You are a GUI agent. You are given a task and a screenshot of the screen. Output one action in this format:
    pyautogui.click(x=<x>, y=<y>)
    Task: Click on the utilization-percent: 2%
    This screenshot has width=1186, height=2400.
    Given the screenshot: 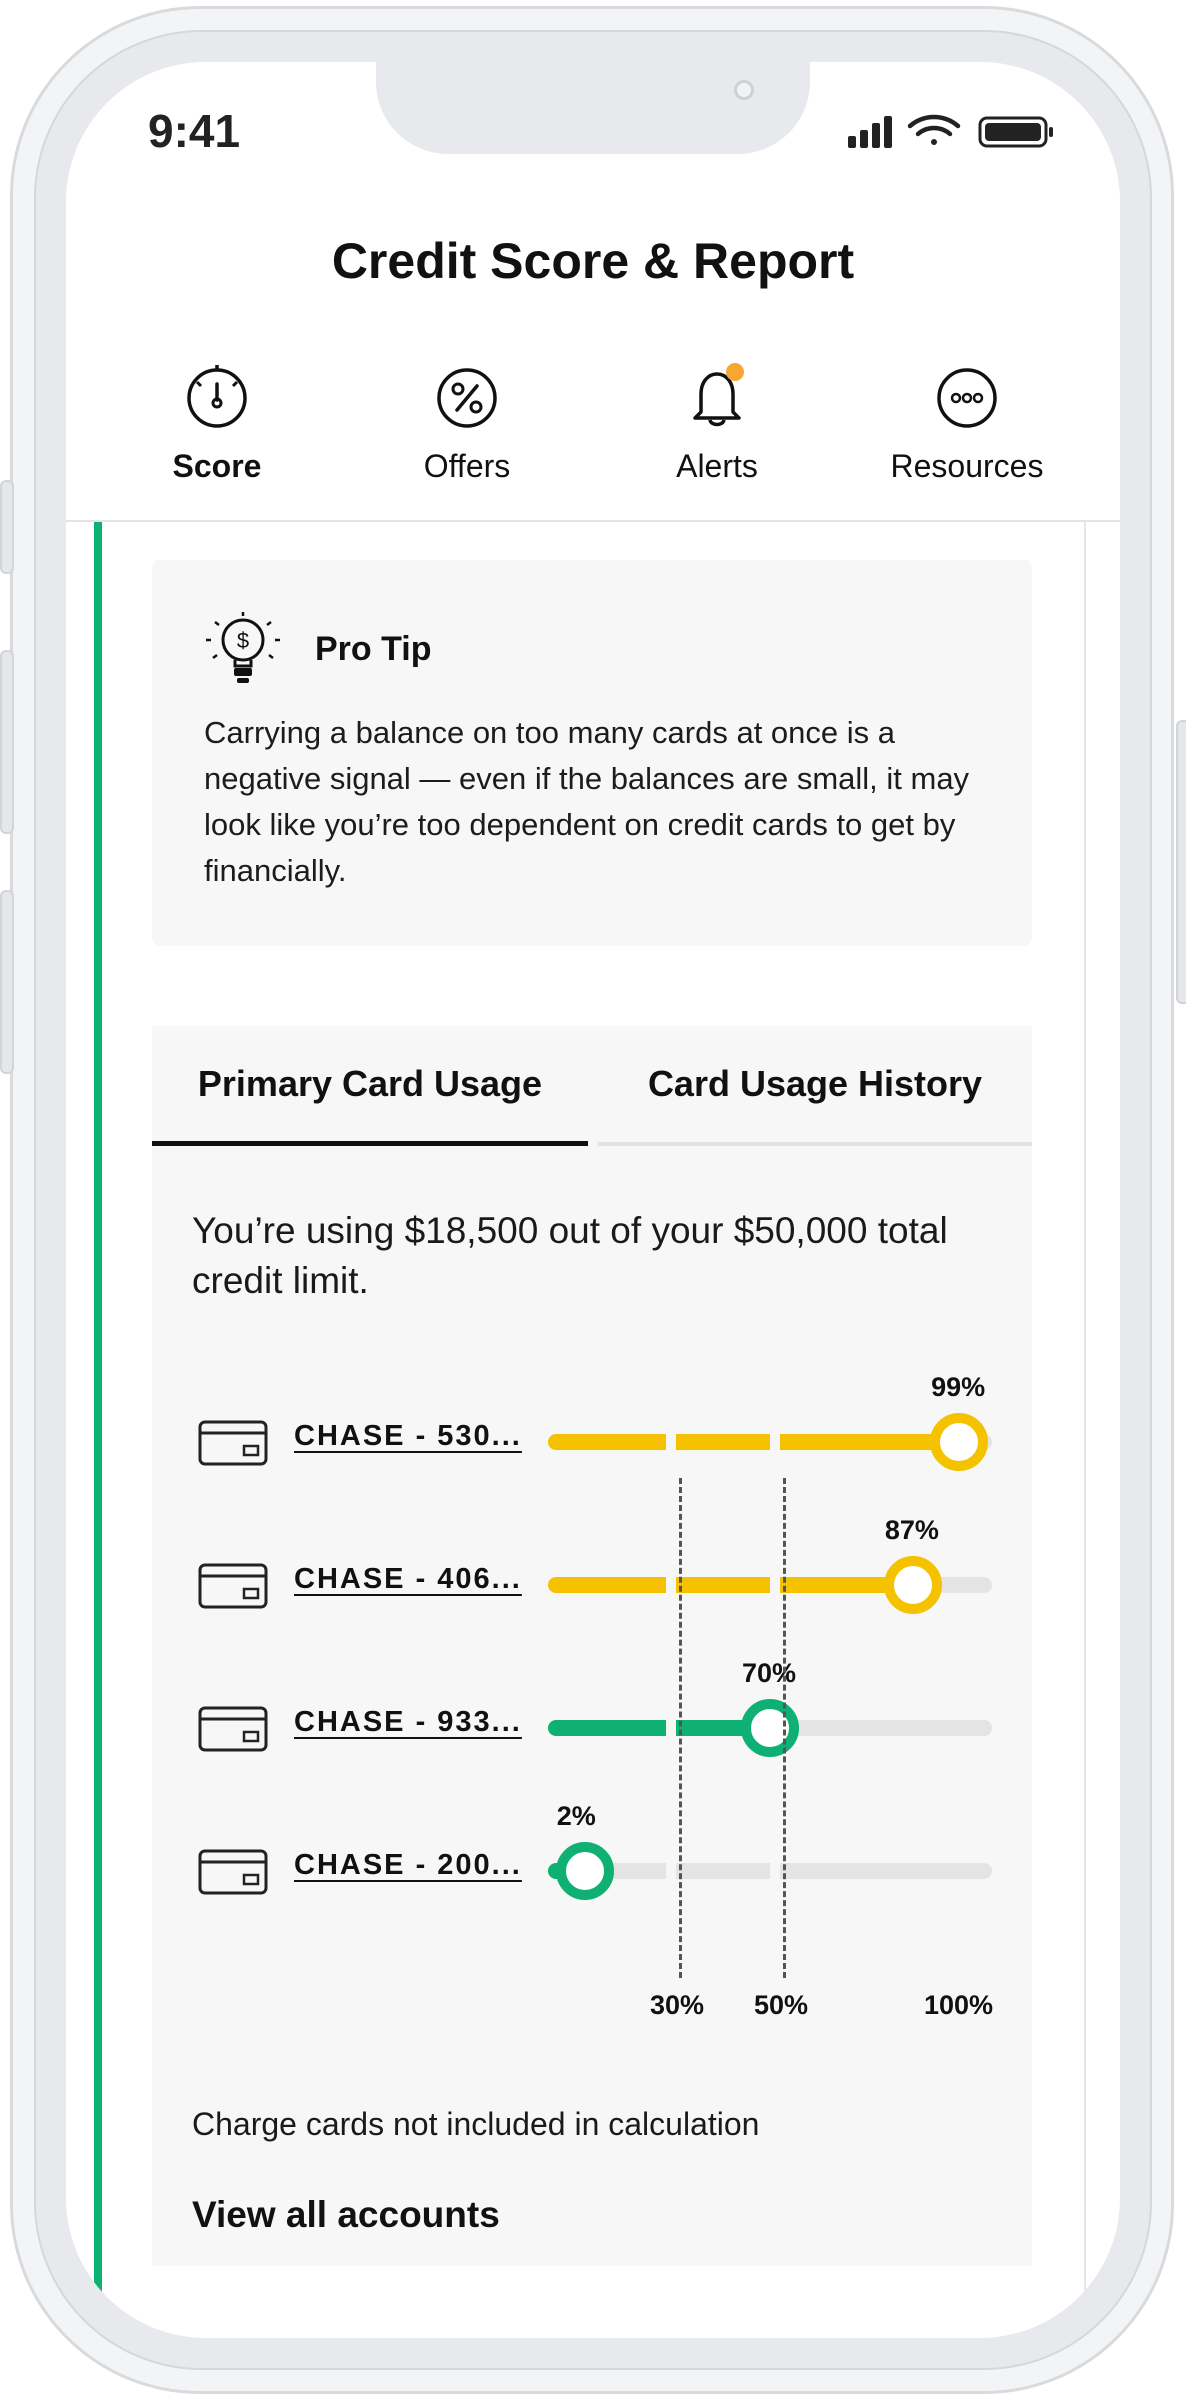 What is the action you would take?
    pyautogui.click(x=576, y=1816)
    